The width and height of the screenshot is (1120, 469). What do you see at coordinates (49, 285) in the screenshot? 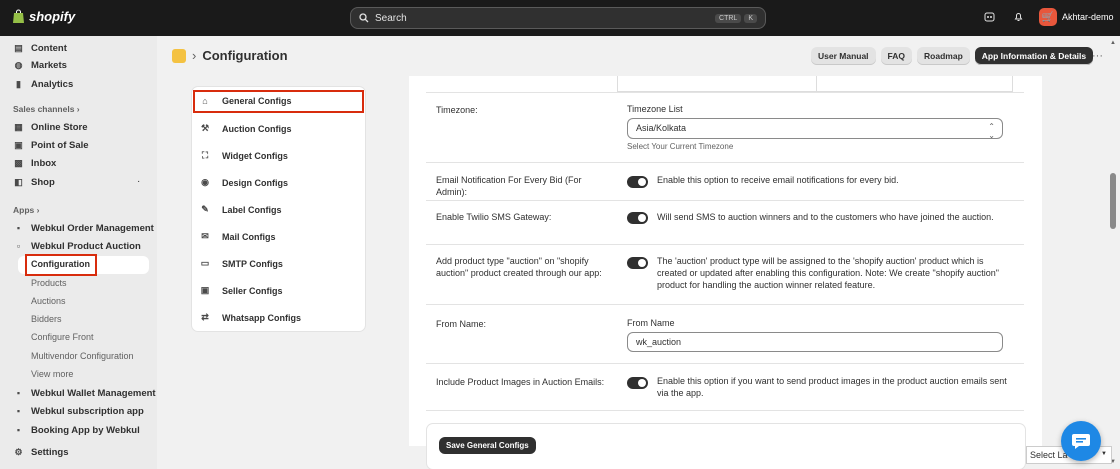
I see `sidebar-sub-products: Products` at bounding box center [49, 285].